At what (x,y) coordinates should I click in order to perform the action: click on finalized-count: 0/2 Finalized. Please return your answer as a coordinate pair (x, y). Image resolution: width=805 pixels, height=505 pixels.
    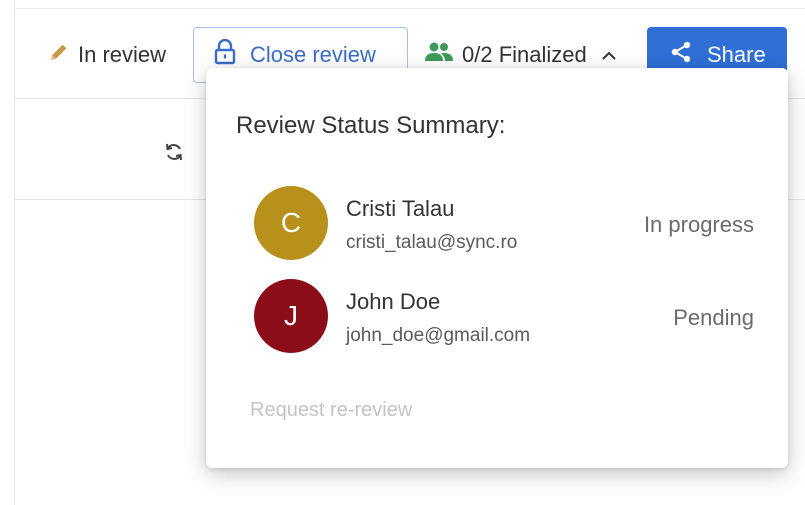
    Looking at the image, I should click on (524, 54).